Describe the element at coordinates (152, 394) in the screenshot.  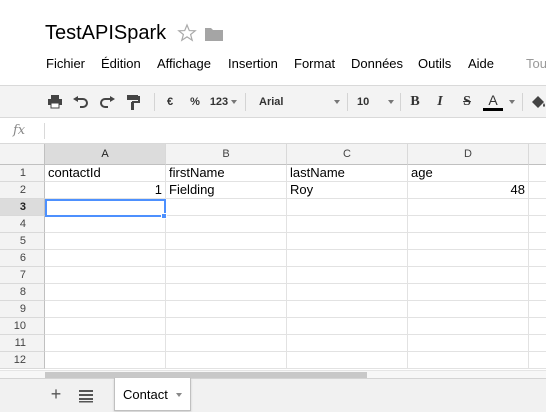
I see `sheet-tab-contact: Contact` at that location.